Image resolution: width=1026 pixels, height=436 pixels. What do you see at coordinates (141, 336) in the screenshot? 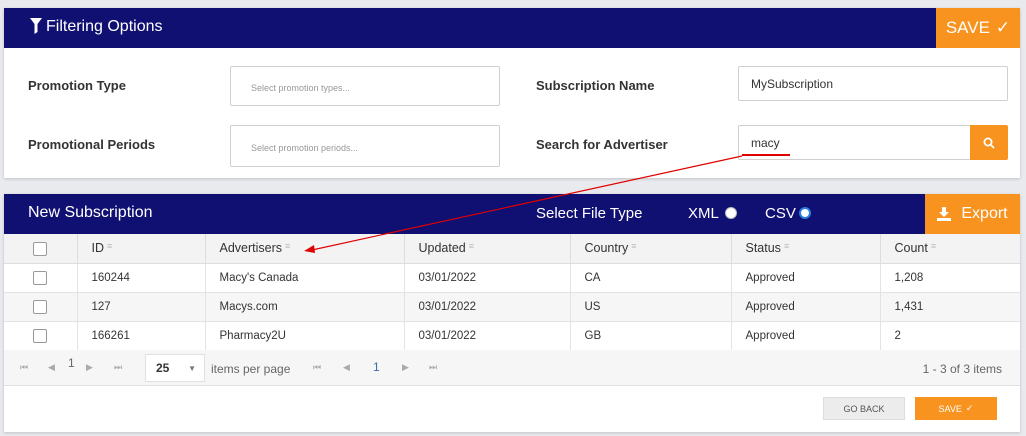
I see `cell-id: 166261` at bounding box center [141, 336].